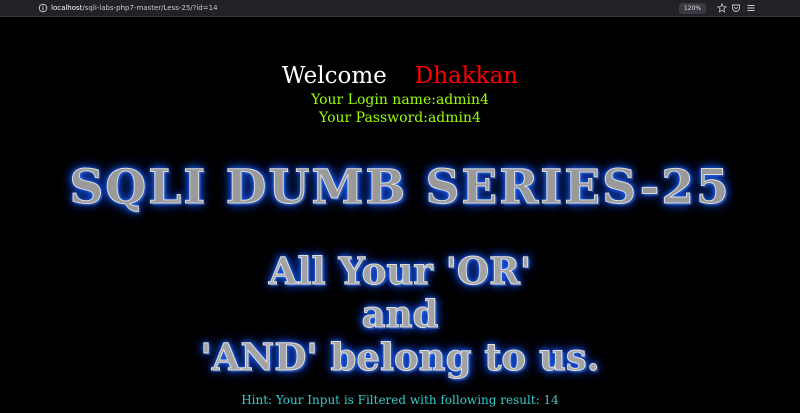 This screenshot has height=413, width=800. Describe the element at coordinates (43, 8) in the screenshot. I see `page-info-icon` at that location.